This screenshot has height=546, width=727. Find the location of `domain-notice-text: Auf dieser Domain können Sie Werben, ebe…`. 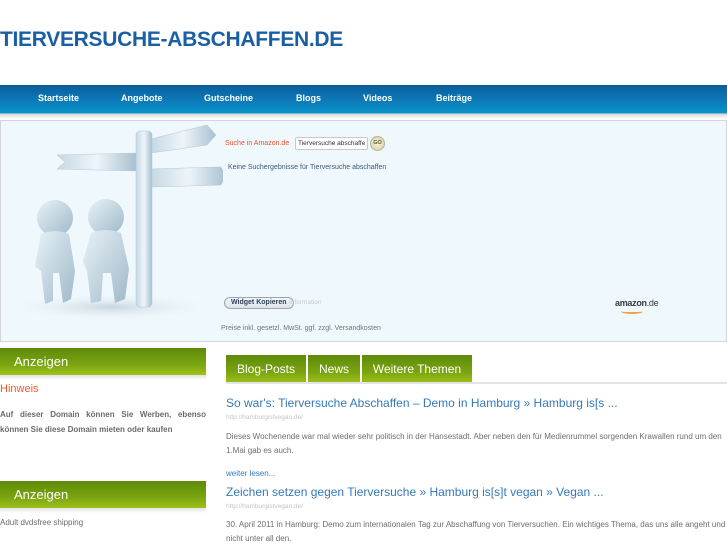

domain-notice-text: Auf dieser Domain können Sie Werben, ebe… is located at coordinates (103, 422).